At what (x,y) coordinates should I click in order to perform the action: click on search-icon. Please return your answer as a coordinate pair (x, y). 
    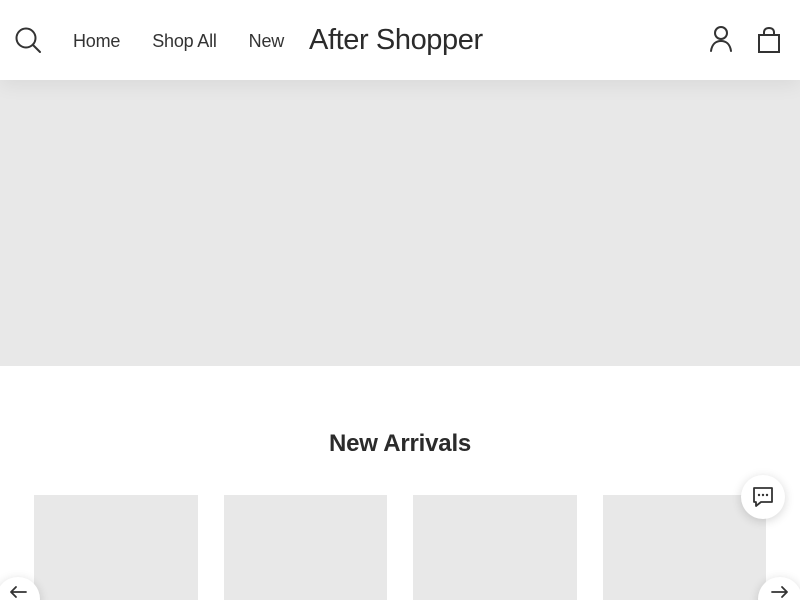
    Looking at the image, I should click on (28, 40).